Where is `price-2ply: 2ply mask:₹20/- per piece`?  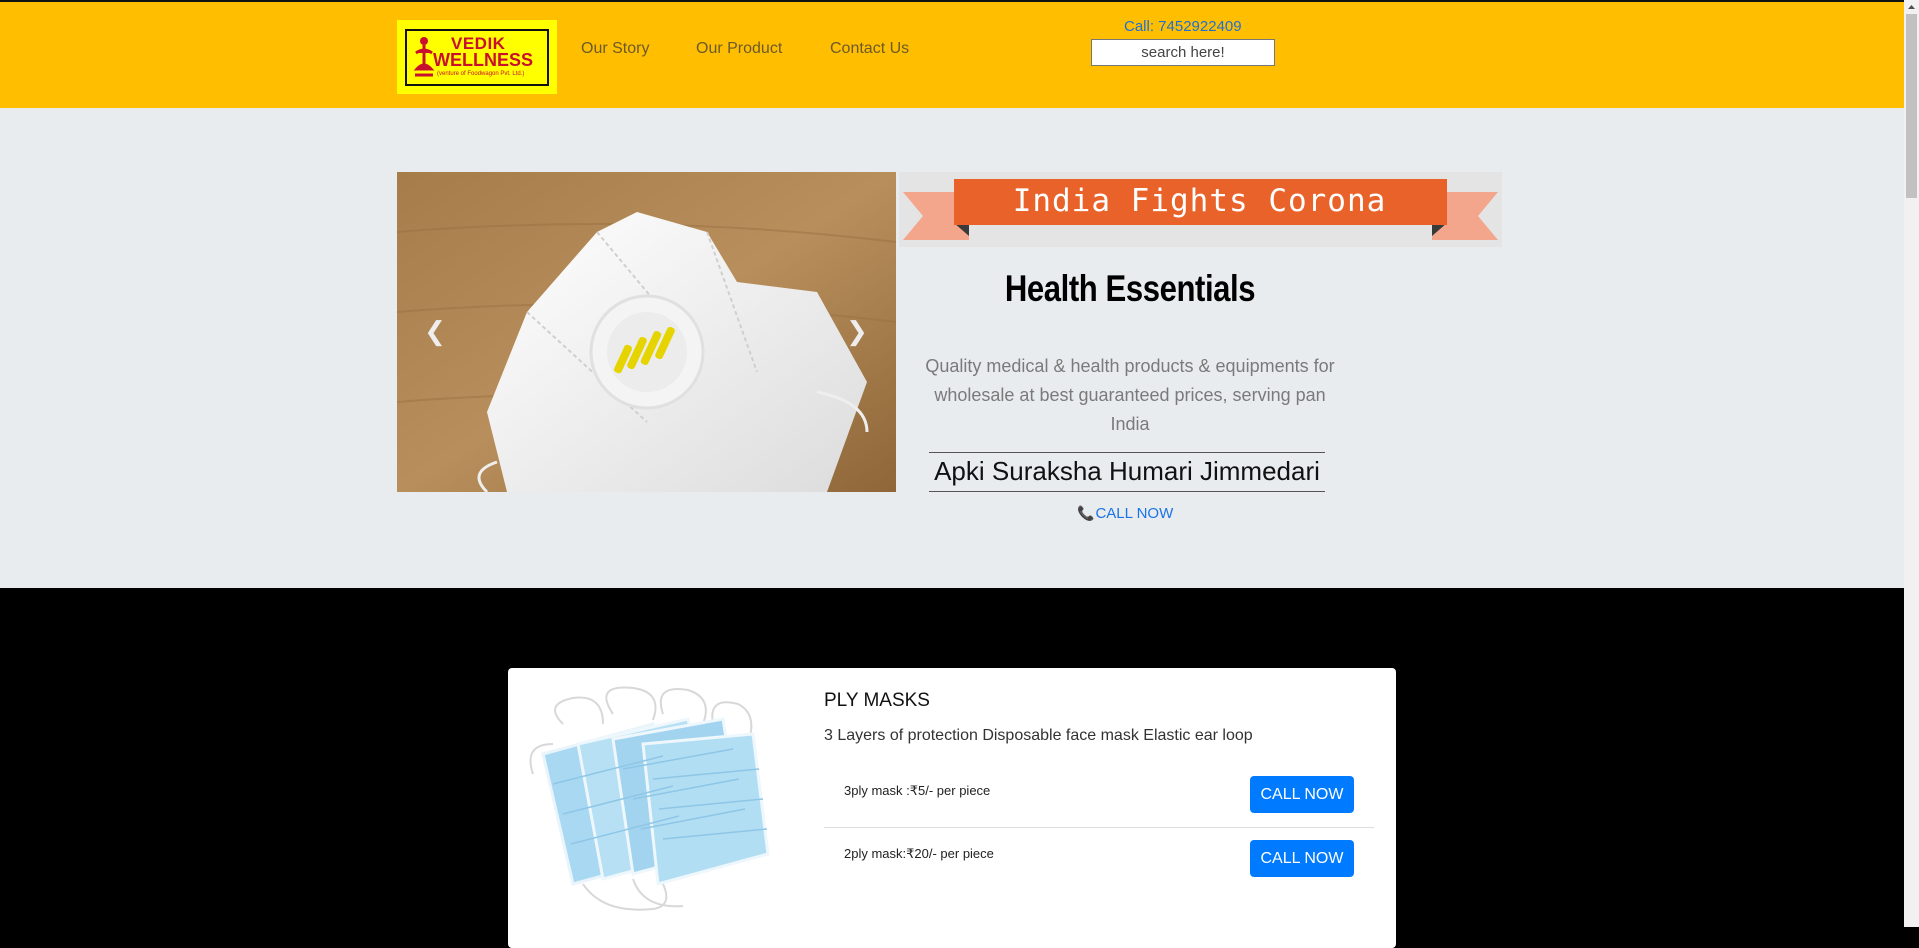 price-2ply: 2ply mask:₹20/- per piece is located at coordinates (919, 853).